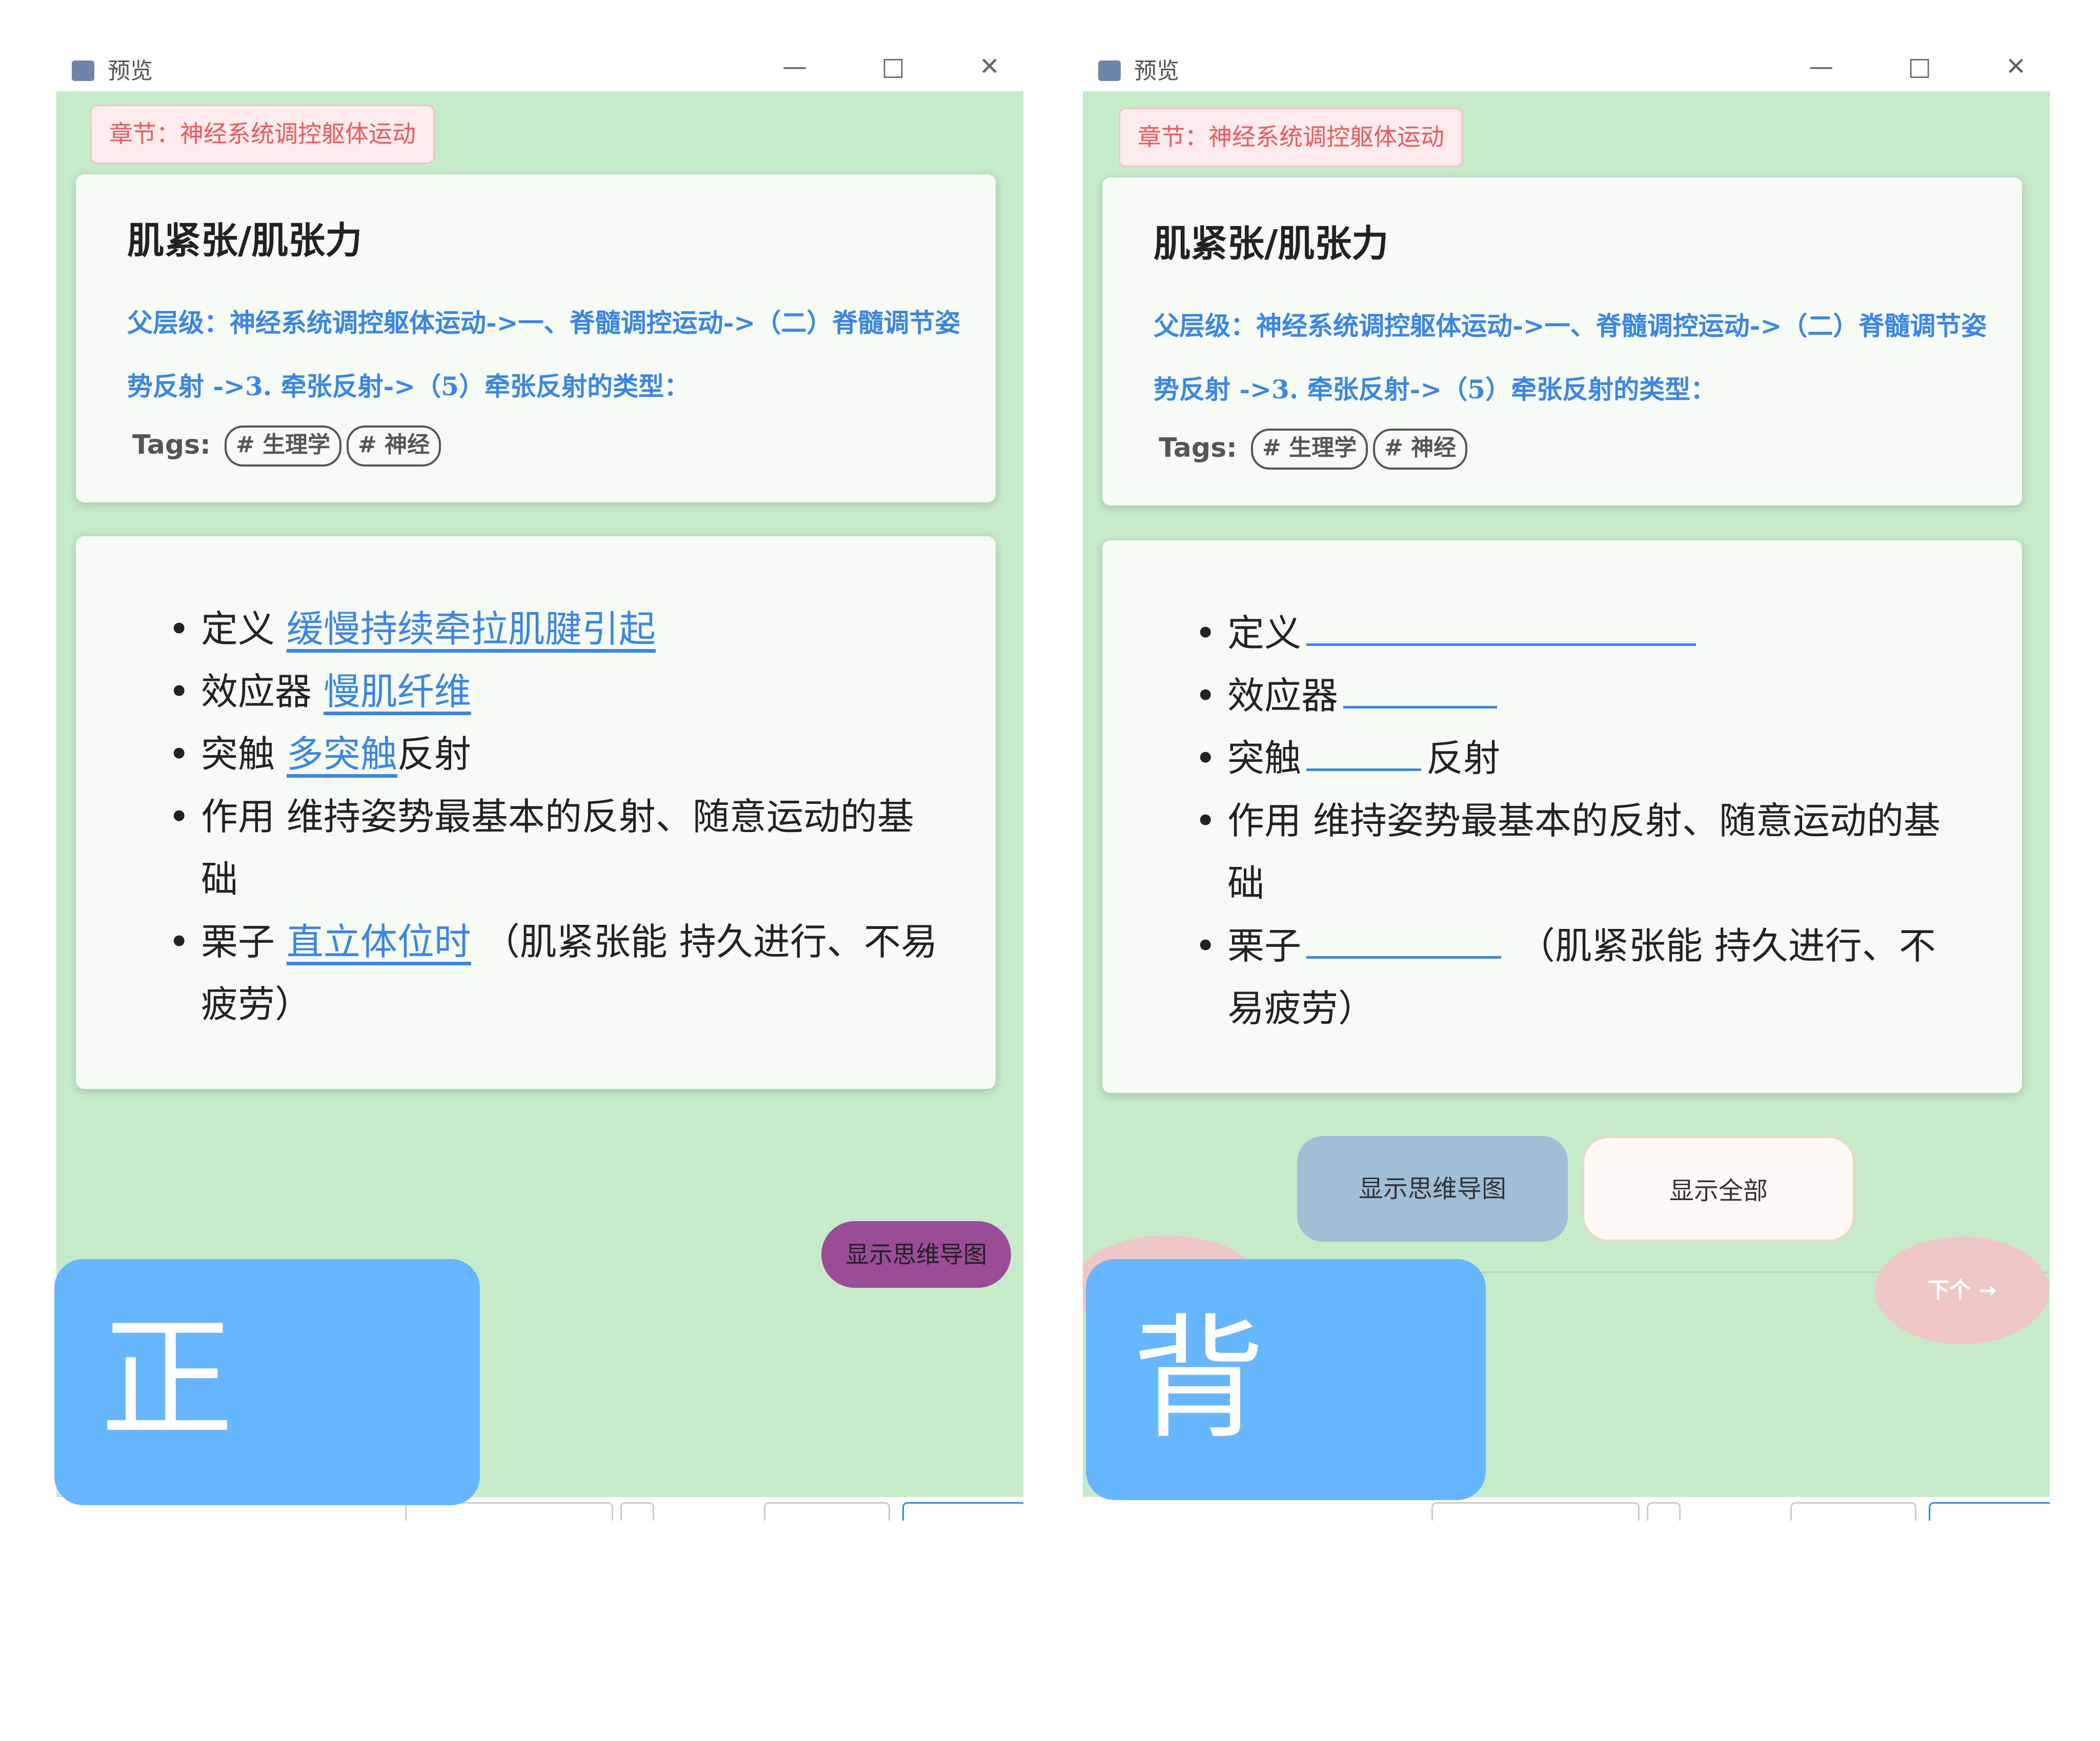  Describe the element at coordinates (1582, 977) in the screenshot. I see `list-item: • 栗子 （肌紧张能 持久进行、不易疲劳）` at that location.